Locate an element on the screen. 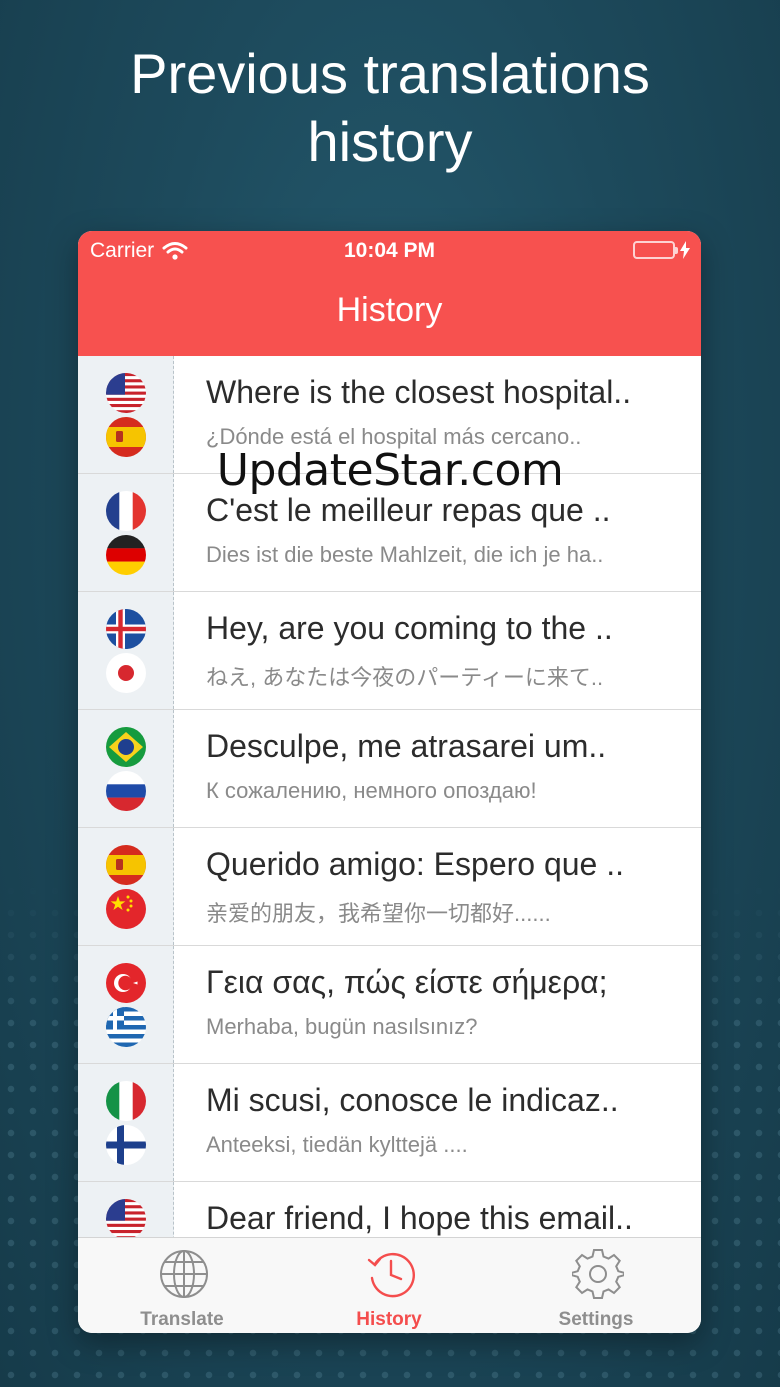  source-text: Desculpe, me atrasarei um.. is located at coordinates (406, 746).